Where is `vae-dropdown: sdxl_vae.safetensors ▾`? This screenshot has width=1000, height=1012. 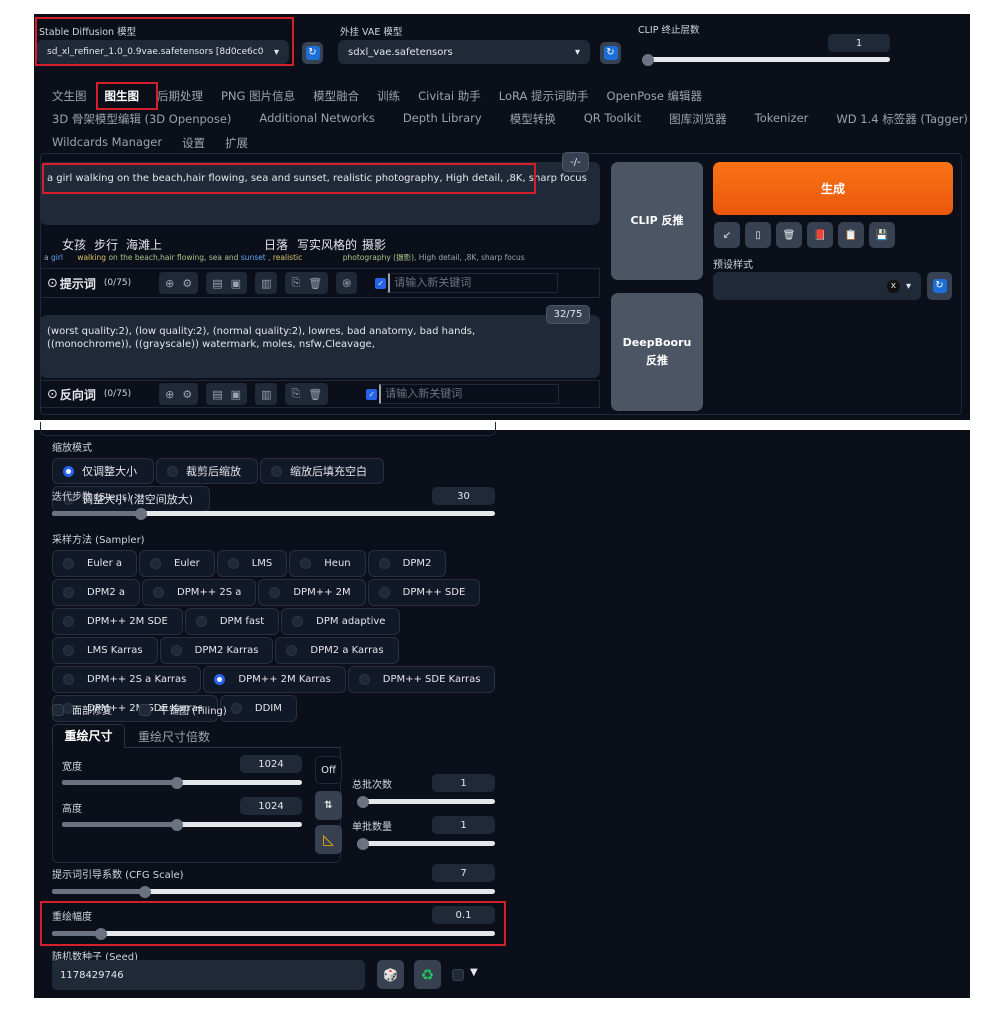
vae-dropdown: sdxl_vae.safetensors ▾ is located at coordinates (464, 52).